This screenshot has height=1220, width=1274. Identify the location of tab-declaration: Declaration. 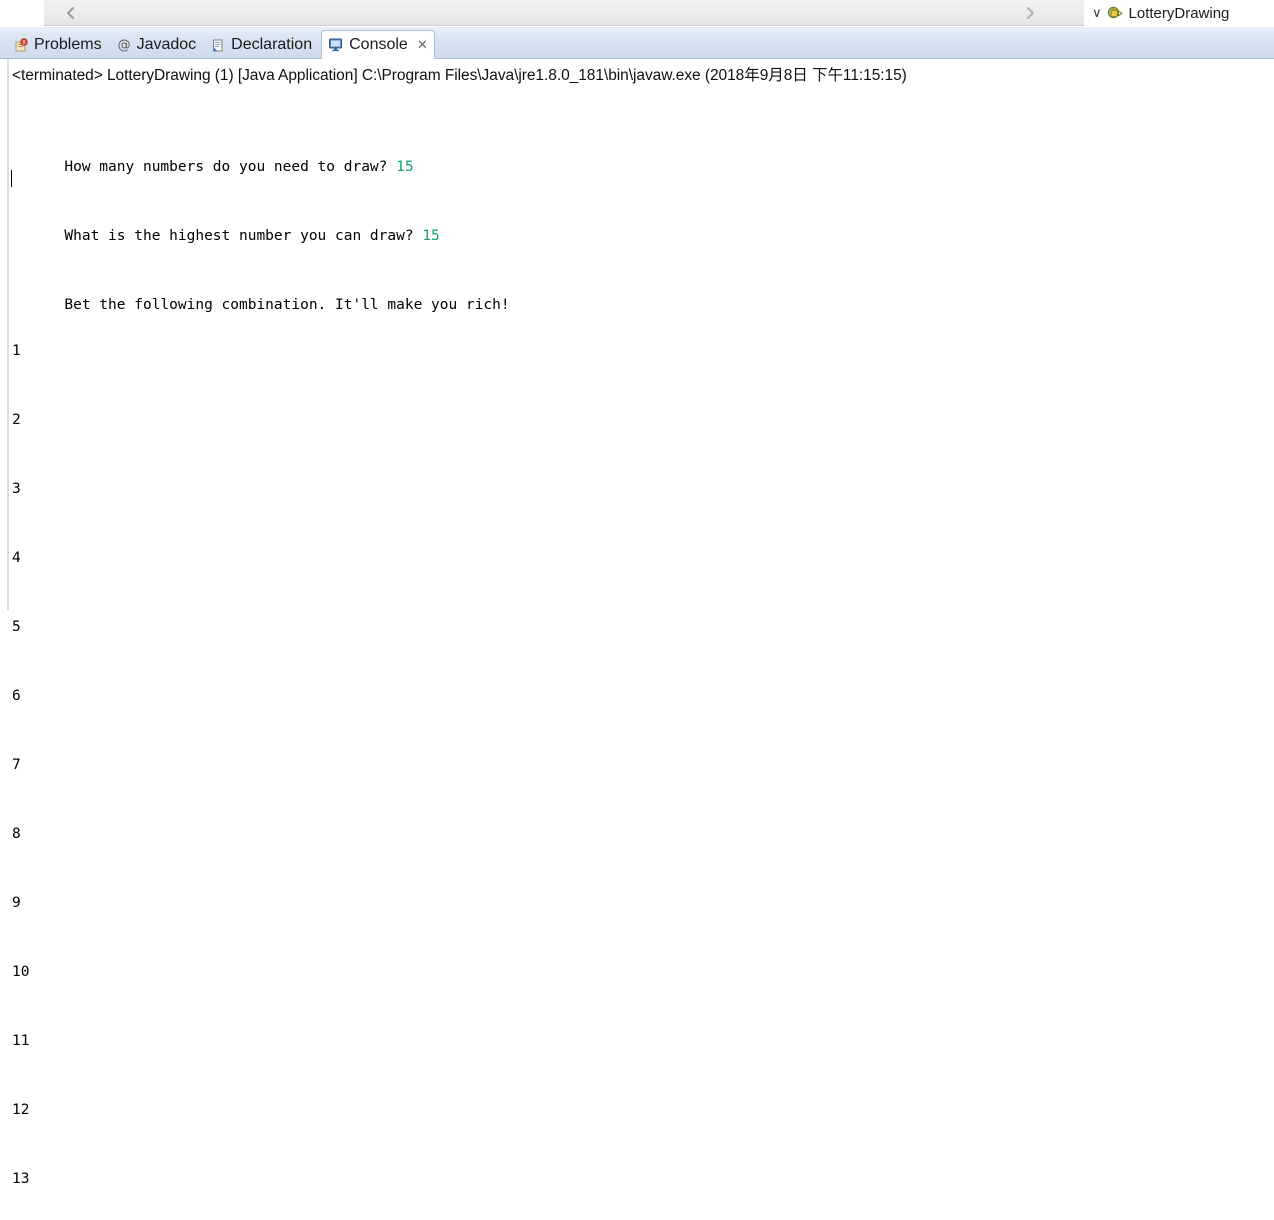
(263, 45).